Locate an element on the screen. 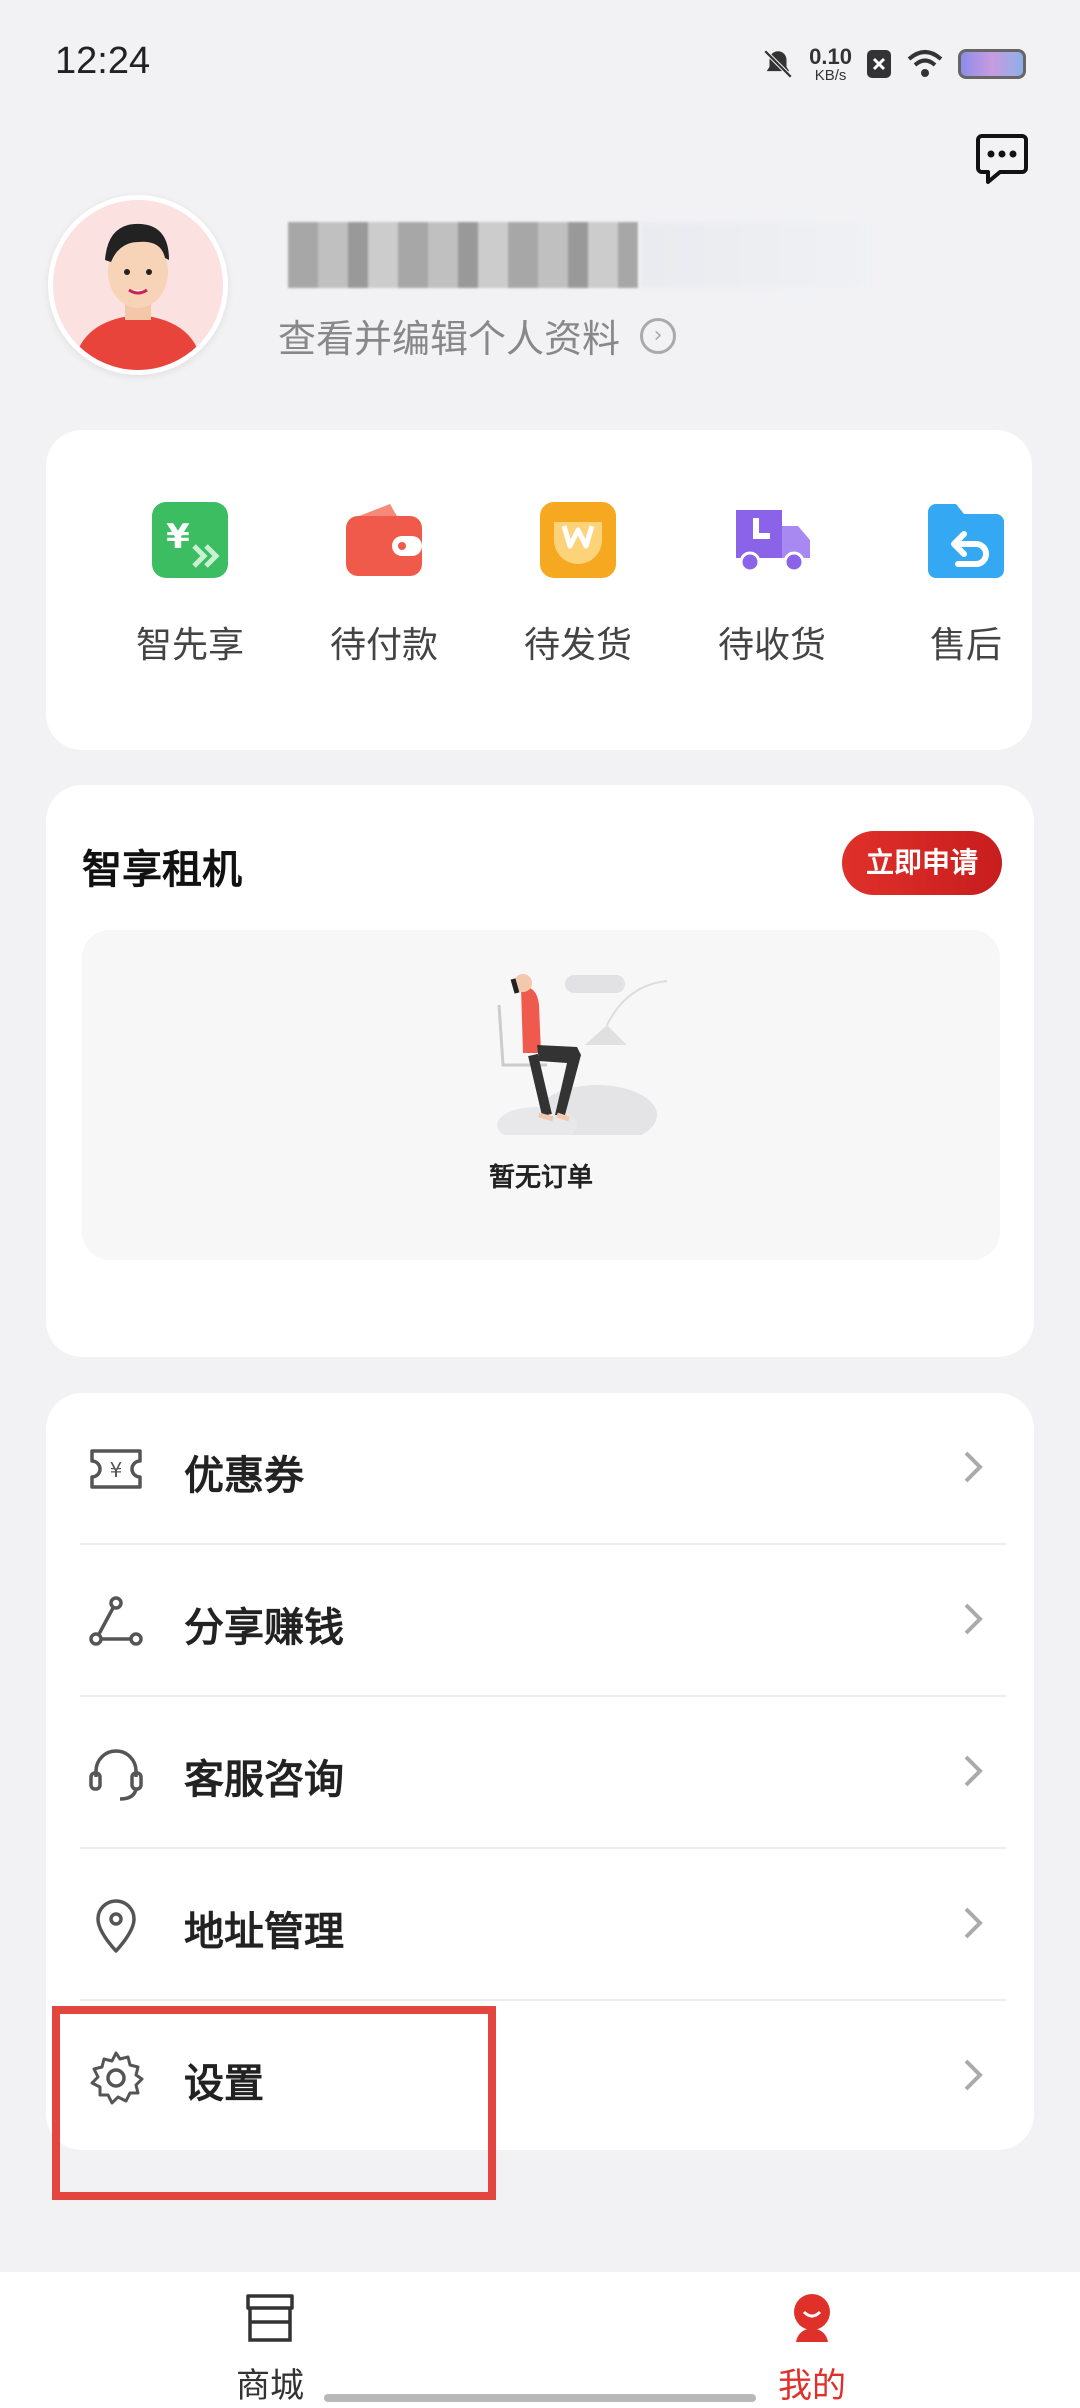 Image resolution: width=1080 pixels, height=2408 pixels. username-blurred is located at coordinates (463, 255).